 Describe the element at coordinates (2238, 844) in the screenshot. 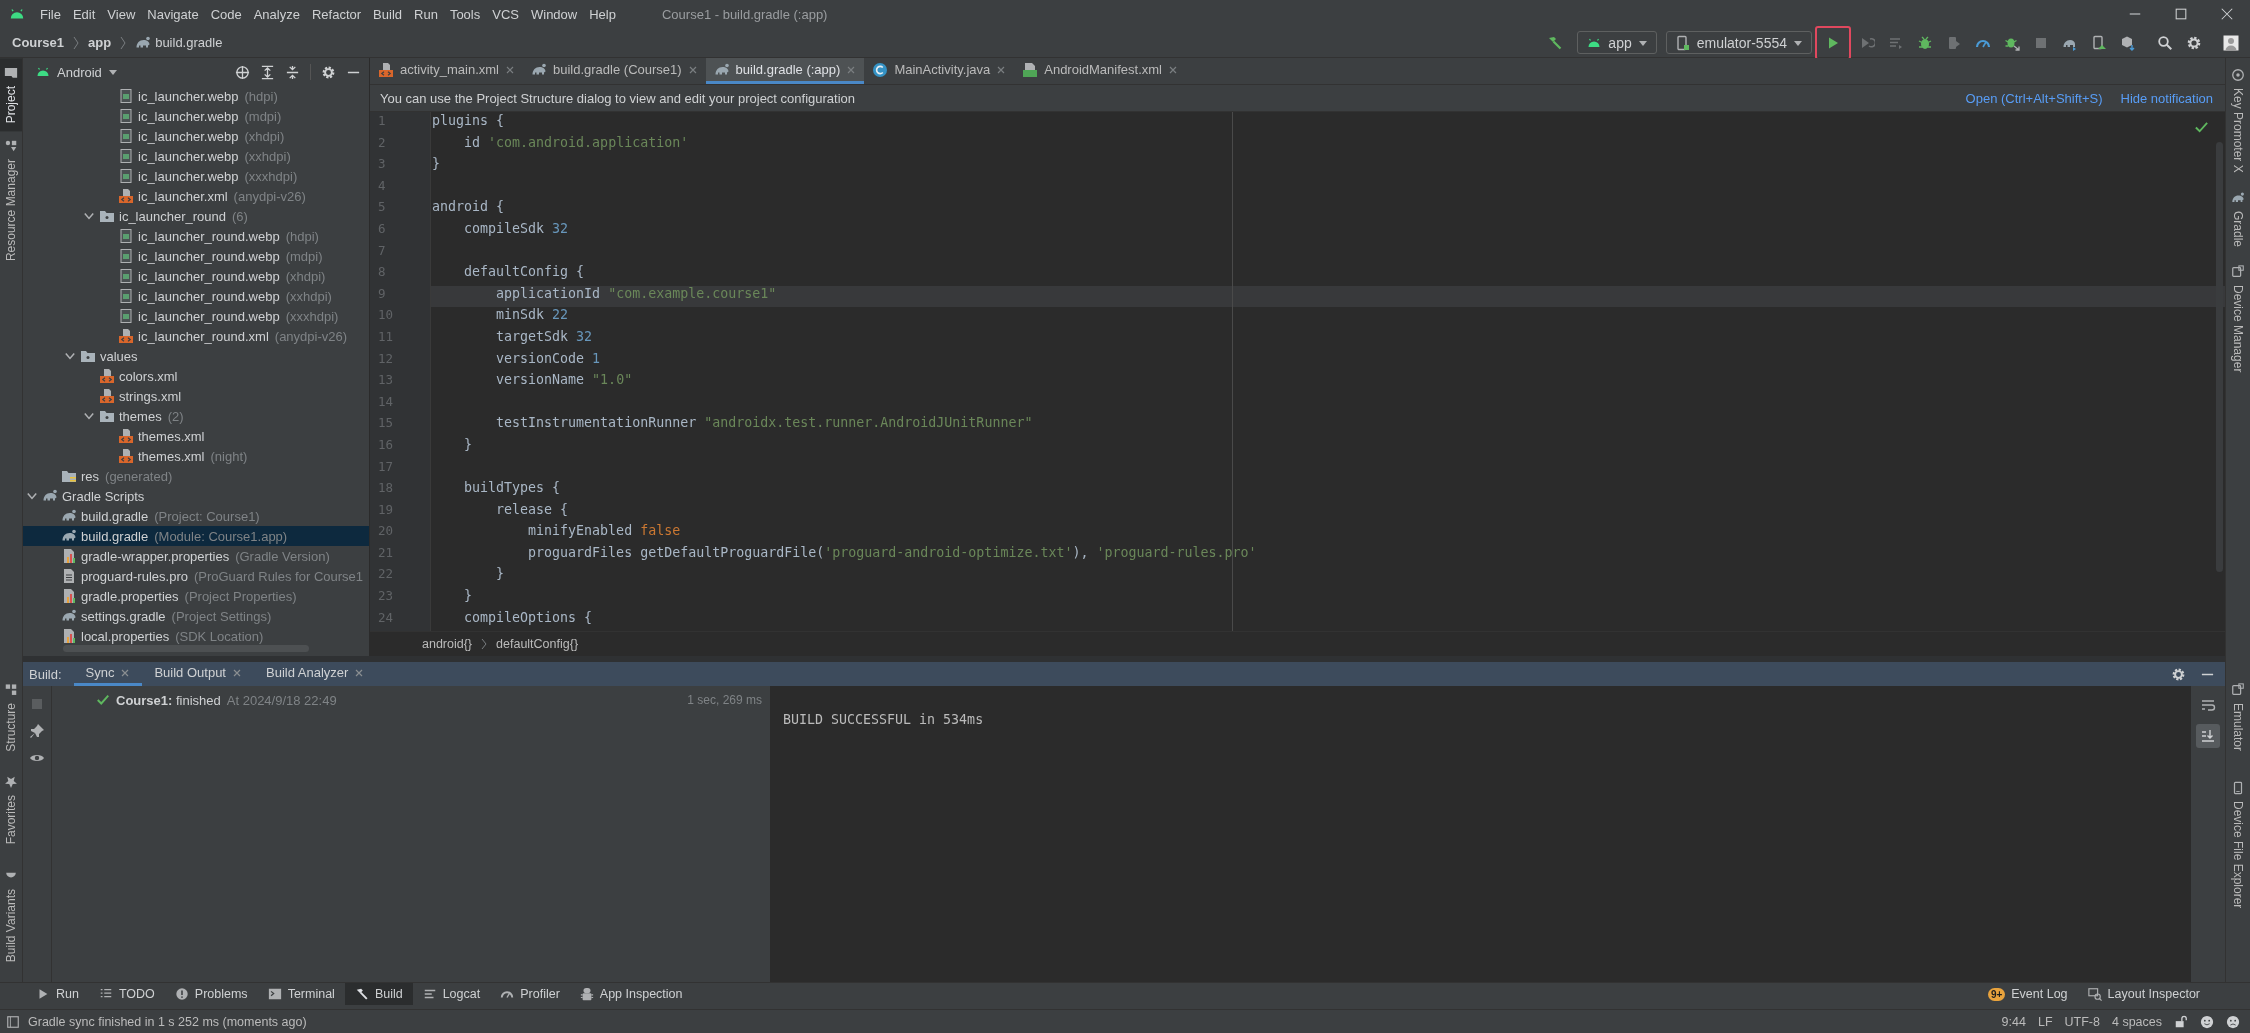

I see `tool-window-tab: Device File Explorer` at that location.